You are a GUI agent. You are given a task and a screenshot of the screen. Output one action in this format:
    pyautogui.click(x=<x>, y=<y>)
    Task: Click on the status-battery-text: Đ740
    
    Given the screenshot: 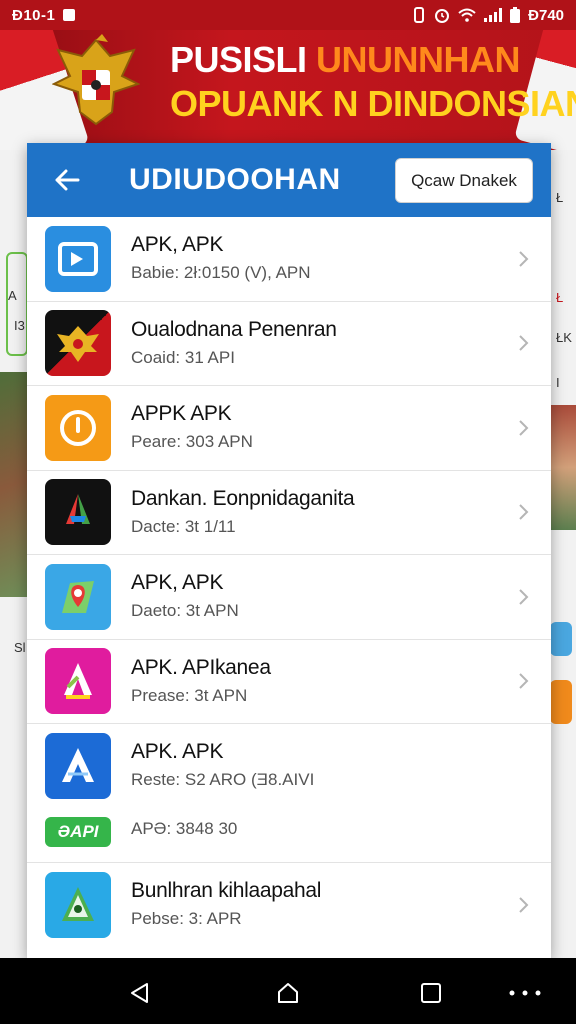 What is the action you would take?
    pyautogui.click(x=546, y=15)
    